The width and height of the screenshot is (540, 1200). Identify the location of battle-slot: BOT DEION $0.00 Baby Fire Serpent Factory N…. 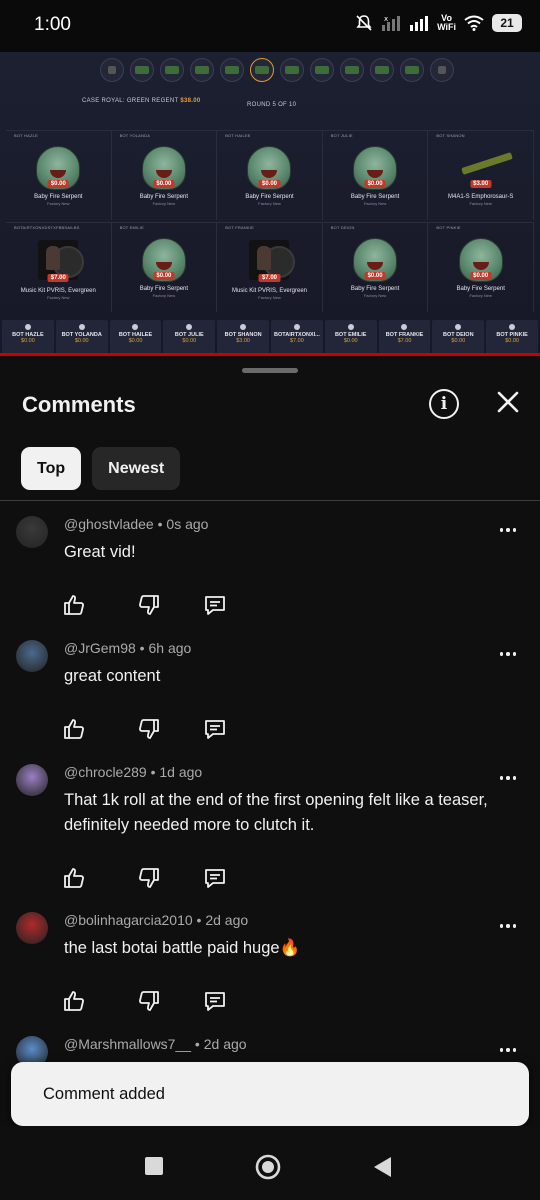
(375, 267).